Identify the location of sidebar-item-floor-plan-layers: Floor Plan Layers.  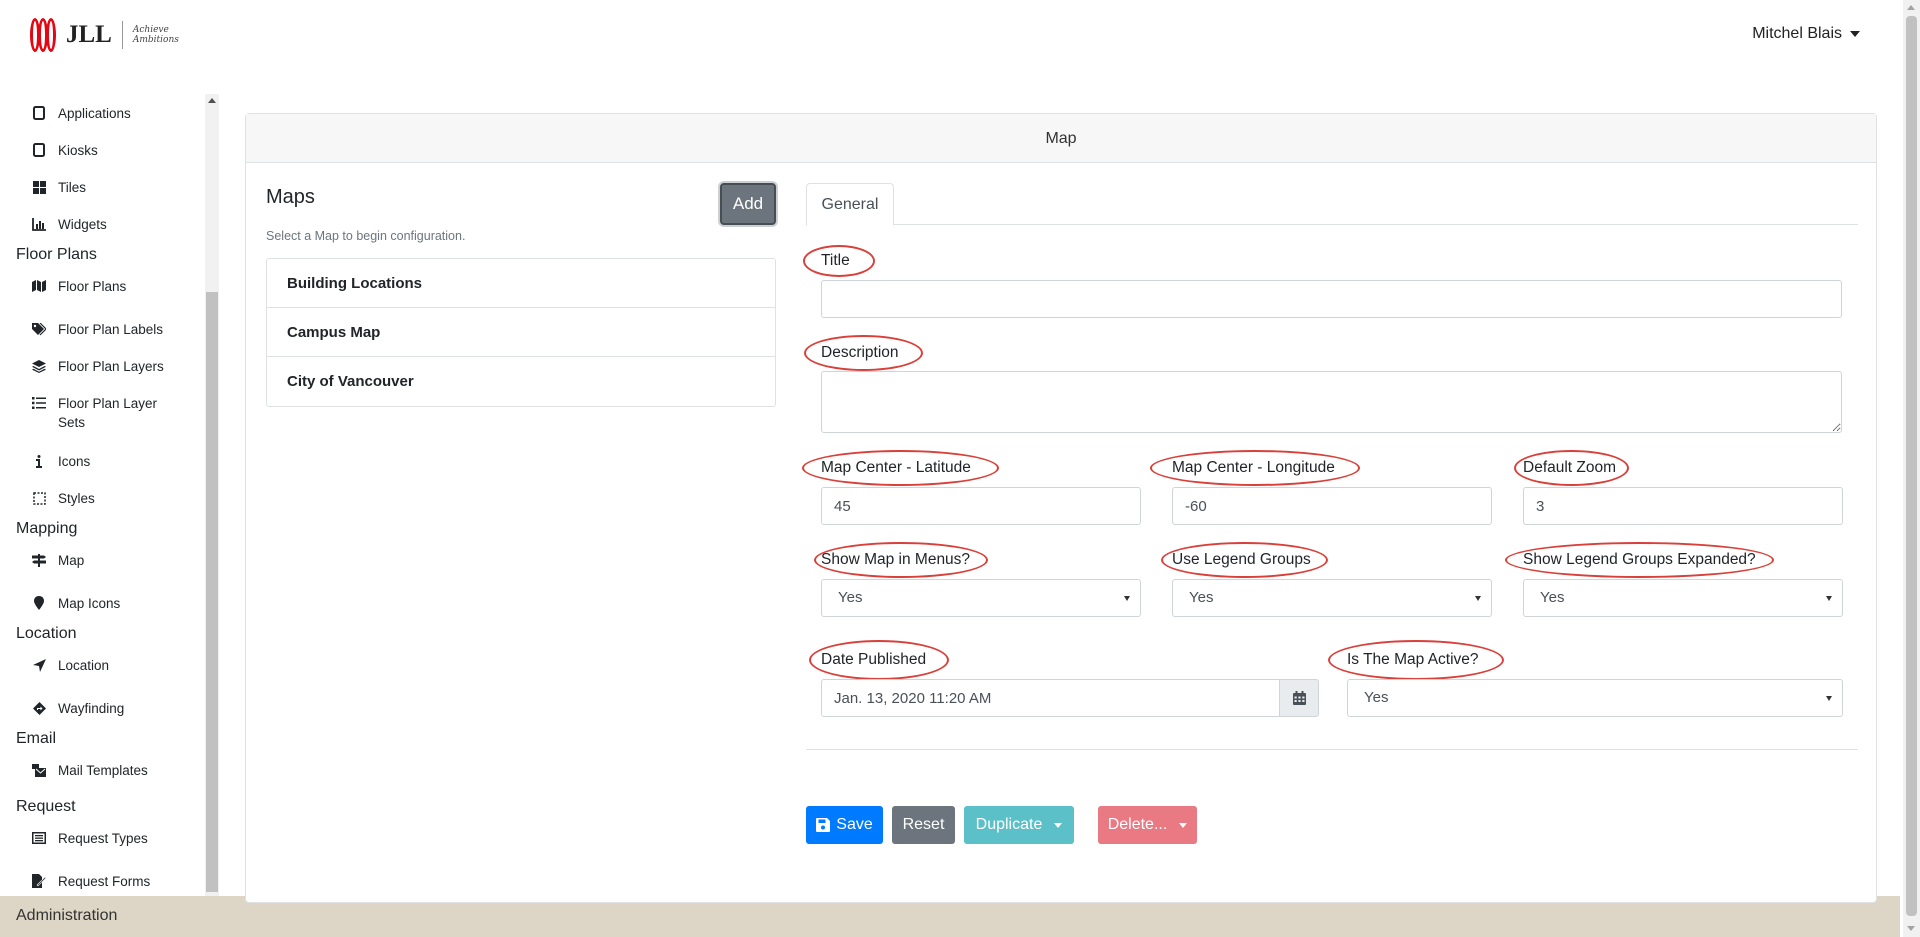
(102, 365).